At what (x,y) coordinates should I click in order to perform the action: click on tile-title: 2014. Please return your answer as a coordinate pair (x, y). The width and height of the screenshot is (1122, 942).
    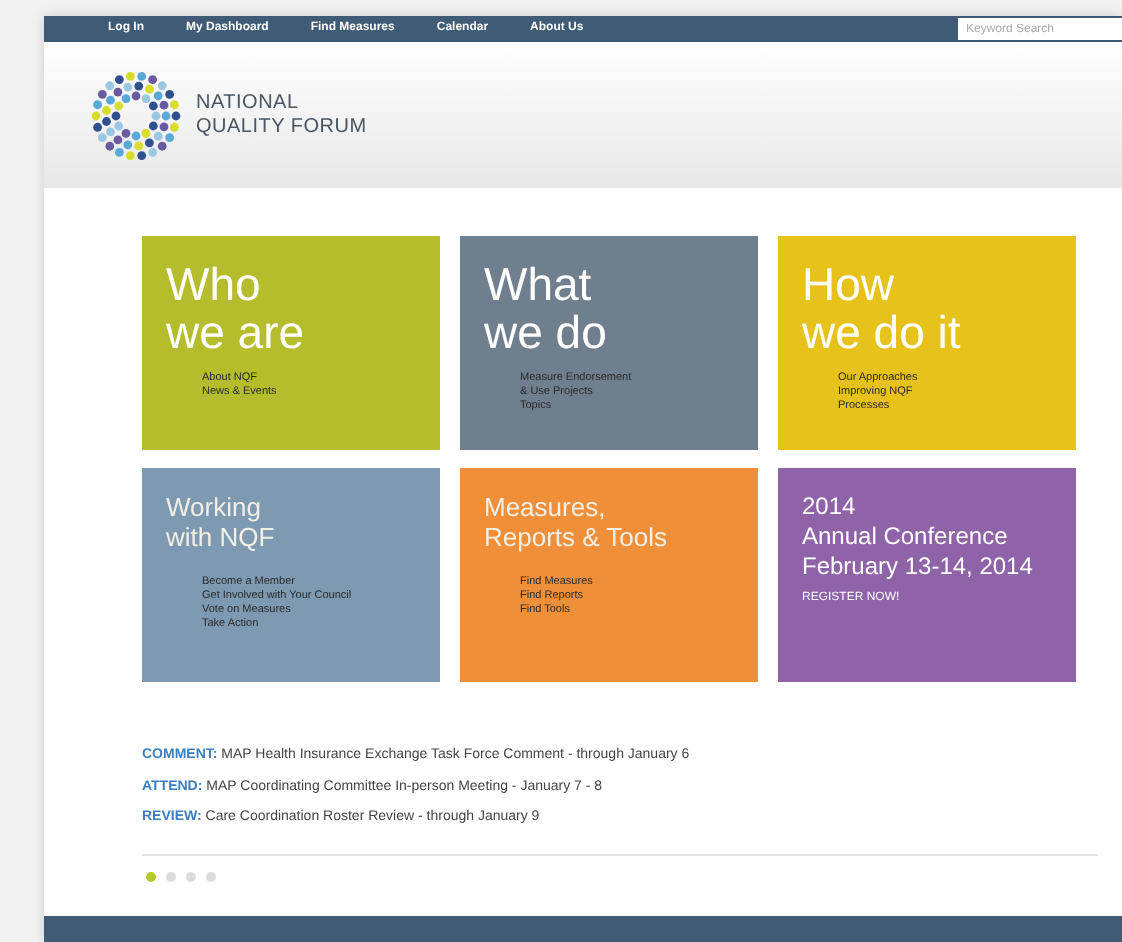
    Looking at the image, I should click on (830, 507).